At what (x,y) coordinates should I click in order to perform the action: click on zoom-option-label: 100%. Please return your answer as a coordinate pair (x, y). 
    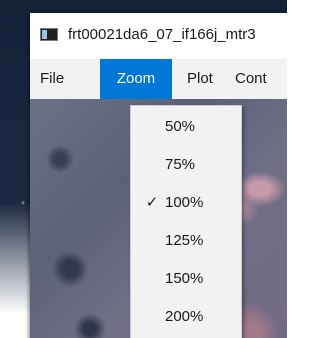
    Looking at the image, I should click on (184, 202).